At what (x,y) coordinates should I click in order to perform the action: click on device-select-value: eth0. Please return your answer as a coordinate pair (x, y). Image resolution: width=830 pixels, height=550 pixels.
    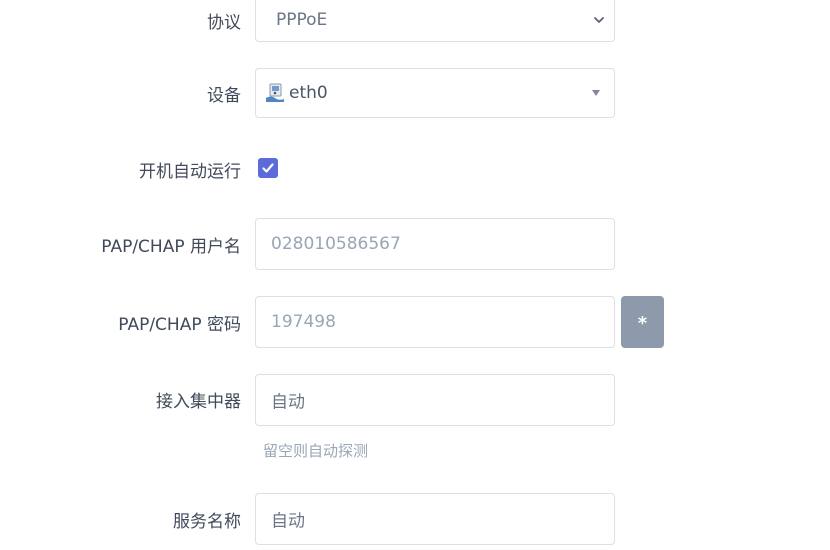
    Looking at the image, I should click on (308, 93).